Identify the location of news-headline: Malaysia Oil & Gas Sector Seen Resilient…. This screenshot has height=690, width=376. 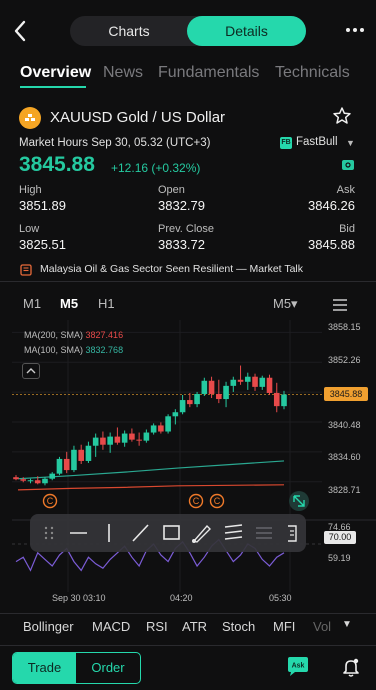
(171, 269).